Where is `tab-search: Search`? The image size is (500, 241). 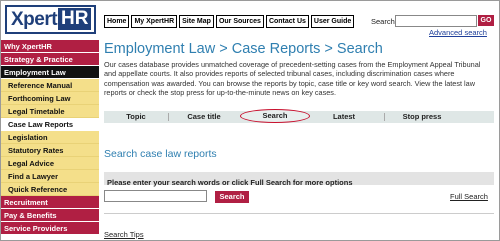 tab-search: Search is located at coordinates (275, 116).